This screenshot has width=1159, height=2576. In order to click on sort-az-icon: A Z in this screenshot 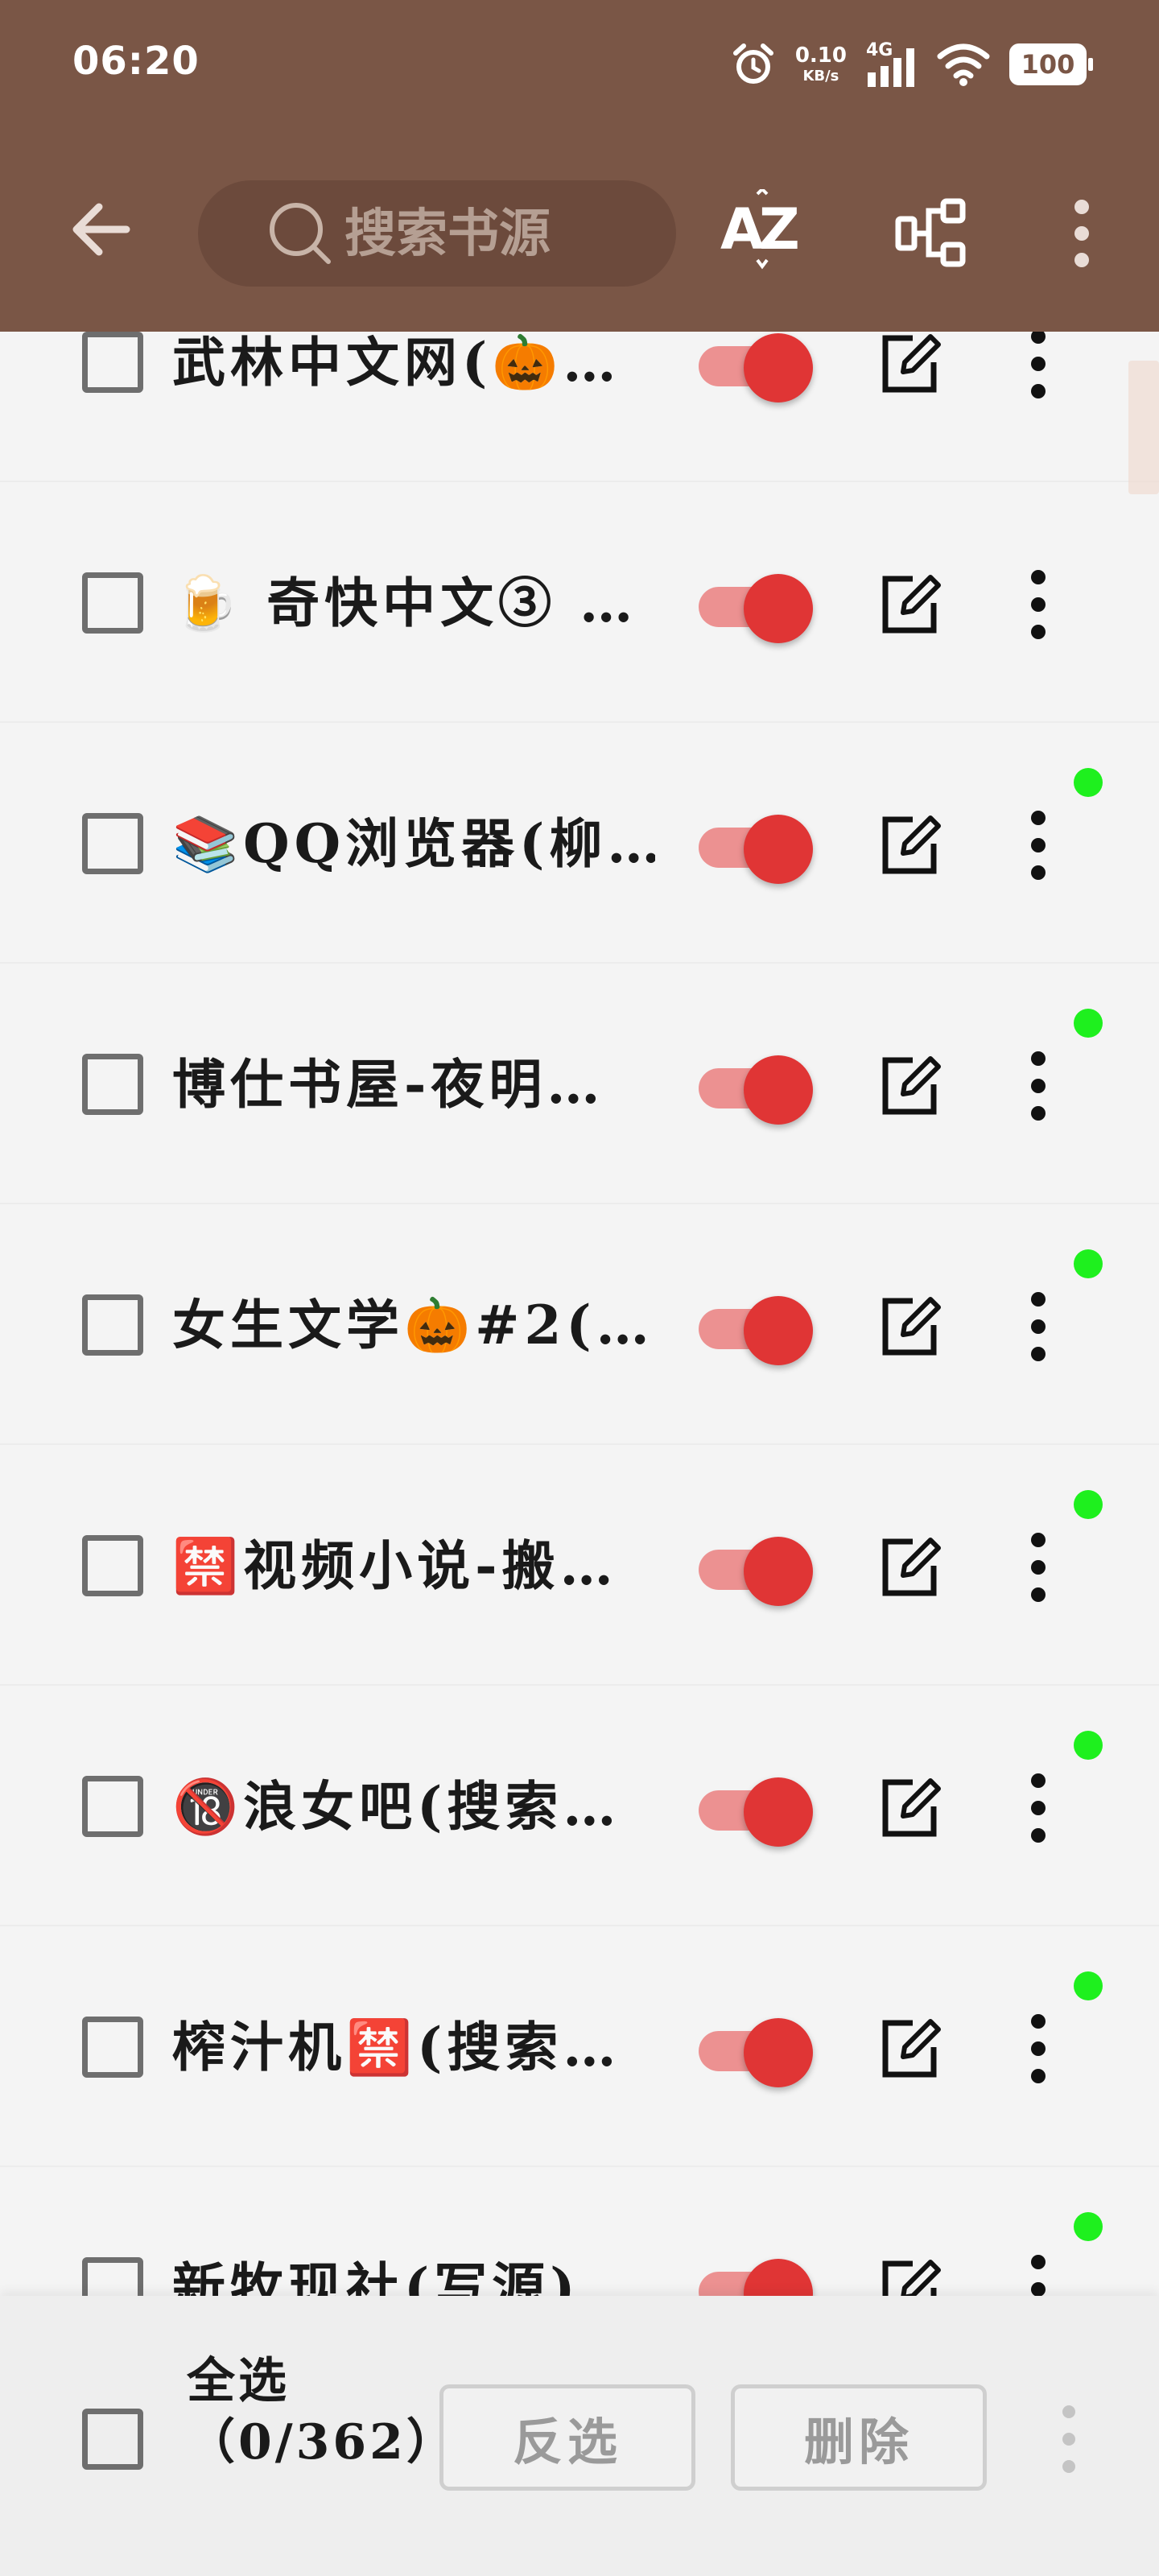, I will do `click(760, 229)`.